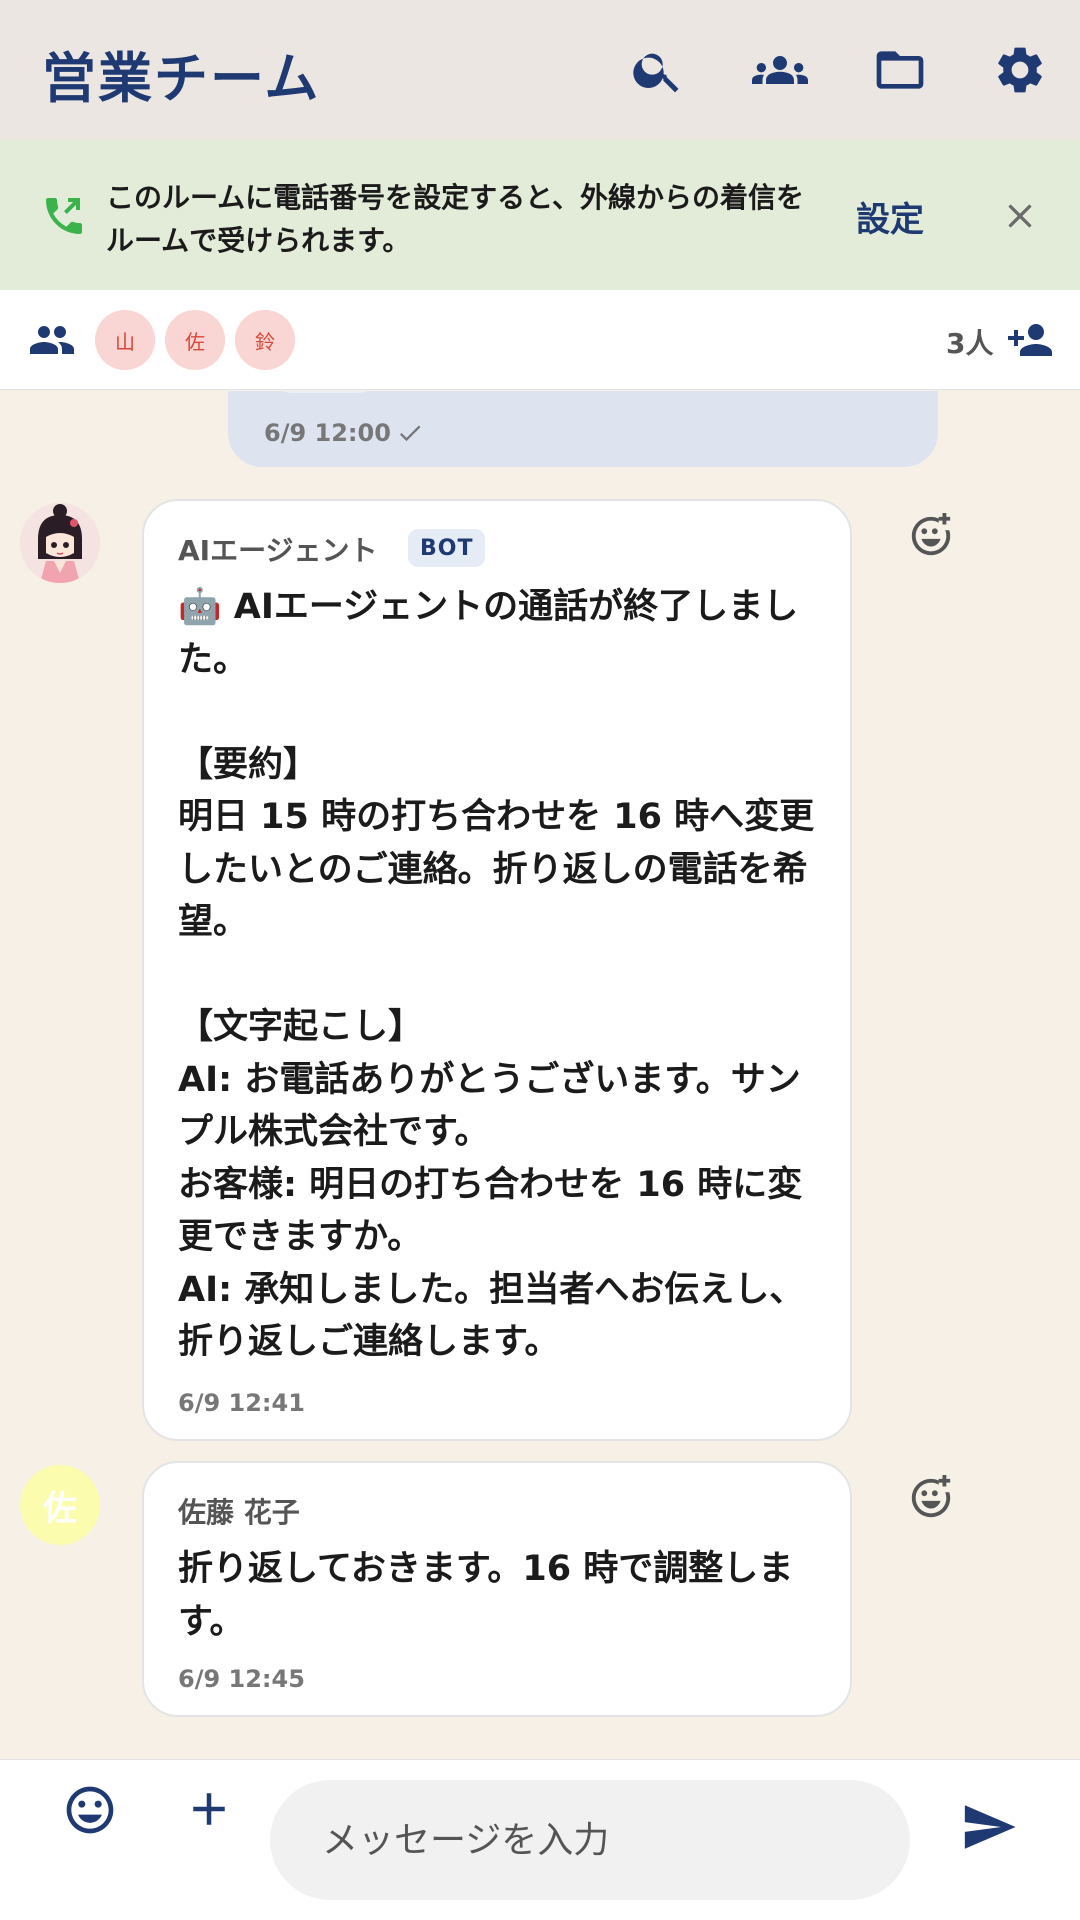 This screenshot has width=1080, height=1920. What do you see at coordinates (970, 343) in the screenshot?
I see `member-count: 3人` at bounding box center [970, 343].